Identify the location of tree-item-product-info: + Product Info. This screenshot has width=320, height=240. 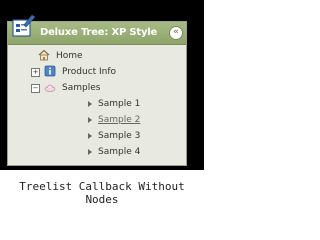
(100, 72).